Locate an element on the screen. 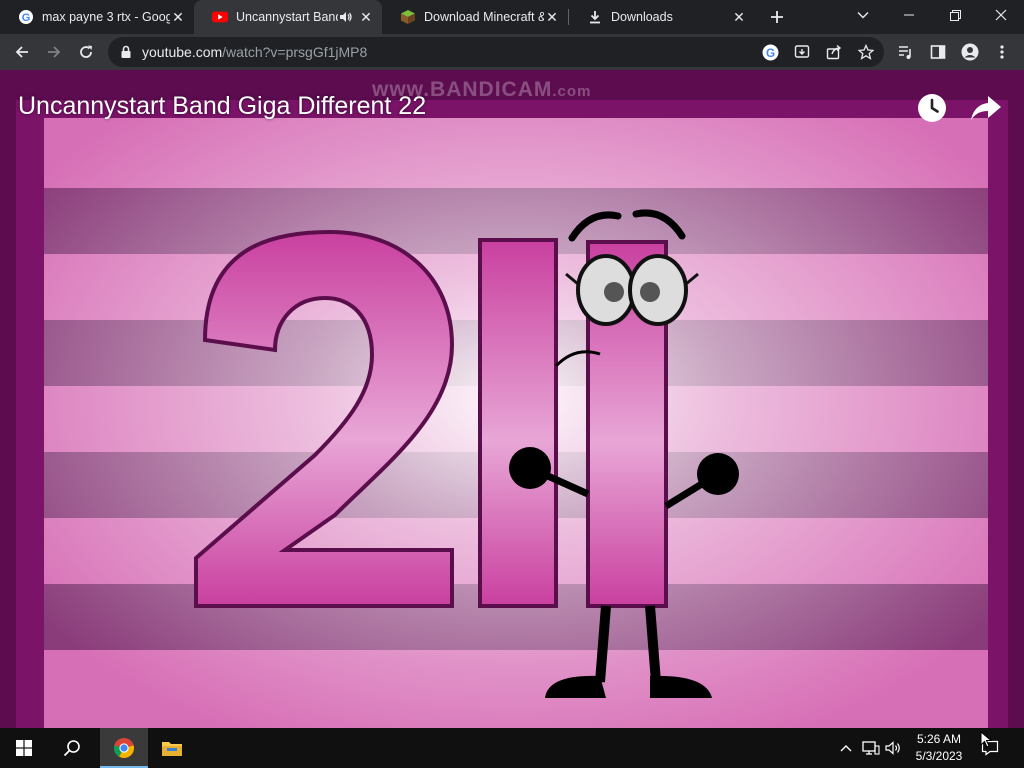 The image size is (1024, 768). windows-taskbar: 5:26 AM 5/3/2023 is located at coordinates (512, 748).